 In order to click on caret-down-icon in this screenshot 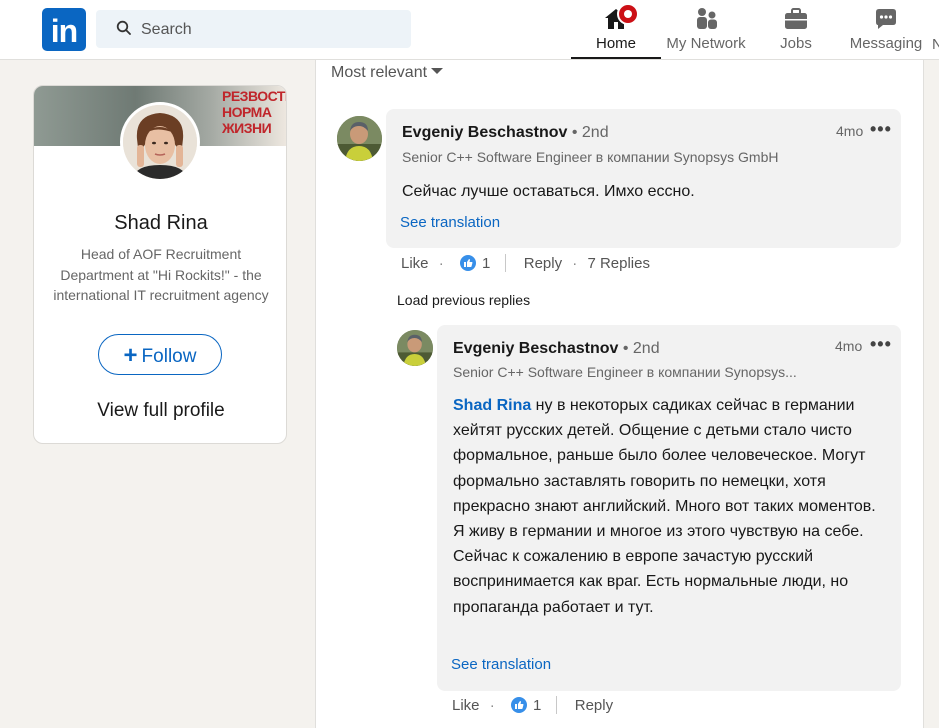, I will do `click(437, 71)`.